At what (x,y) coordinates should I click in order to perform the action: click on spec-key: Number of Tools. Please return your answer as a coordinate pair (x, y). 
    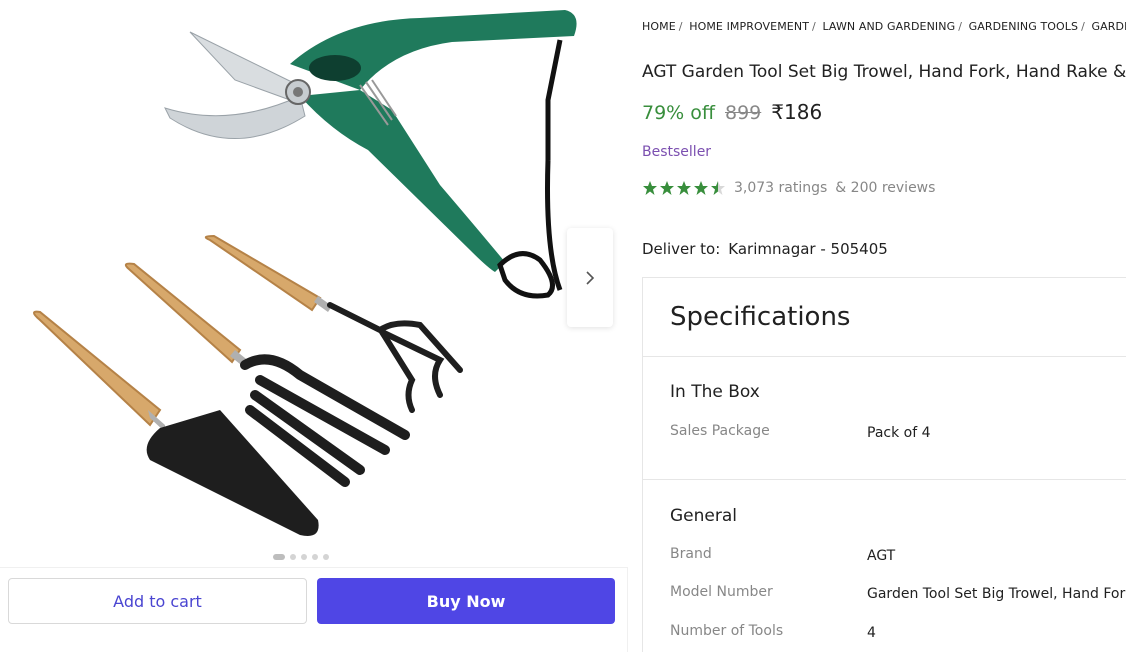
    Looking at the image, I should click on (727, 631).